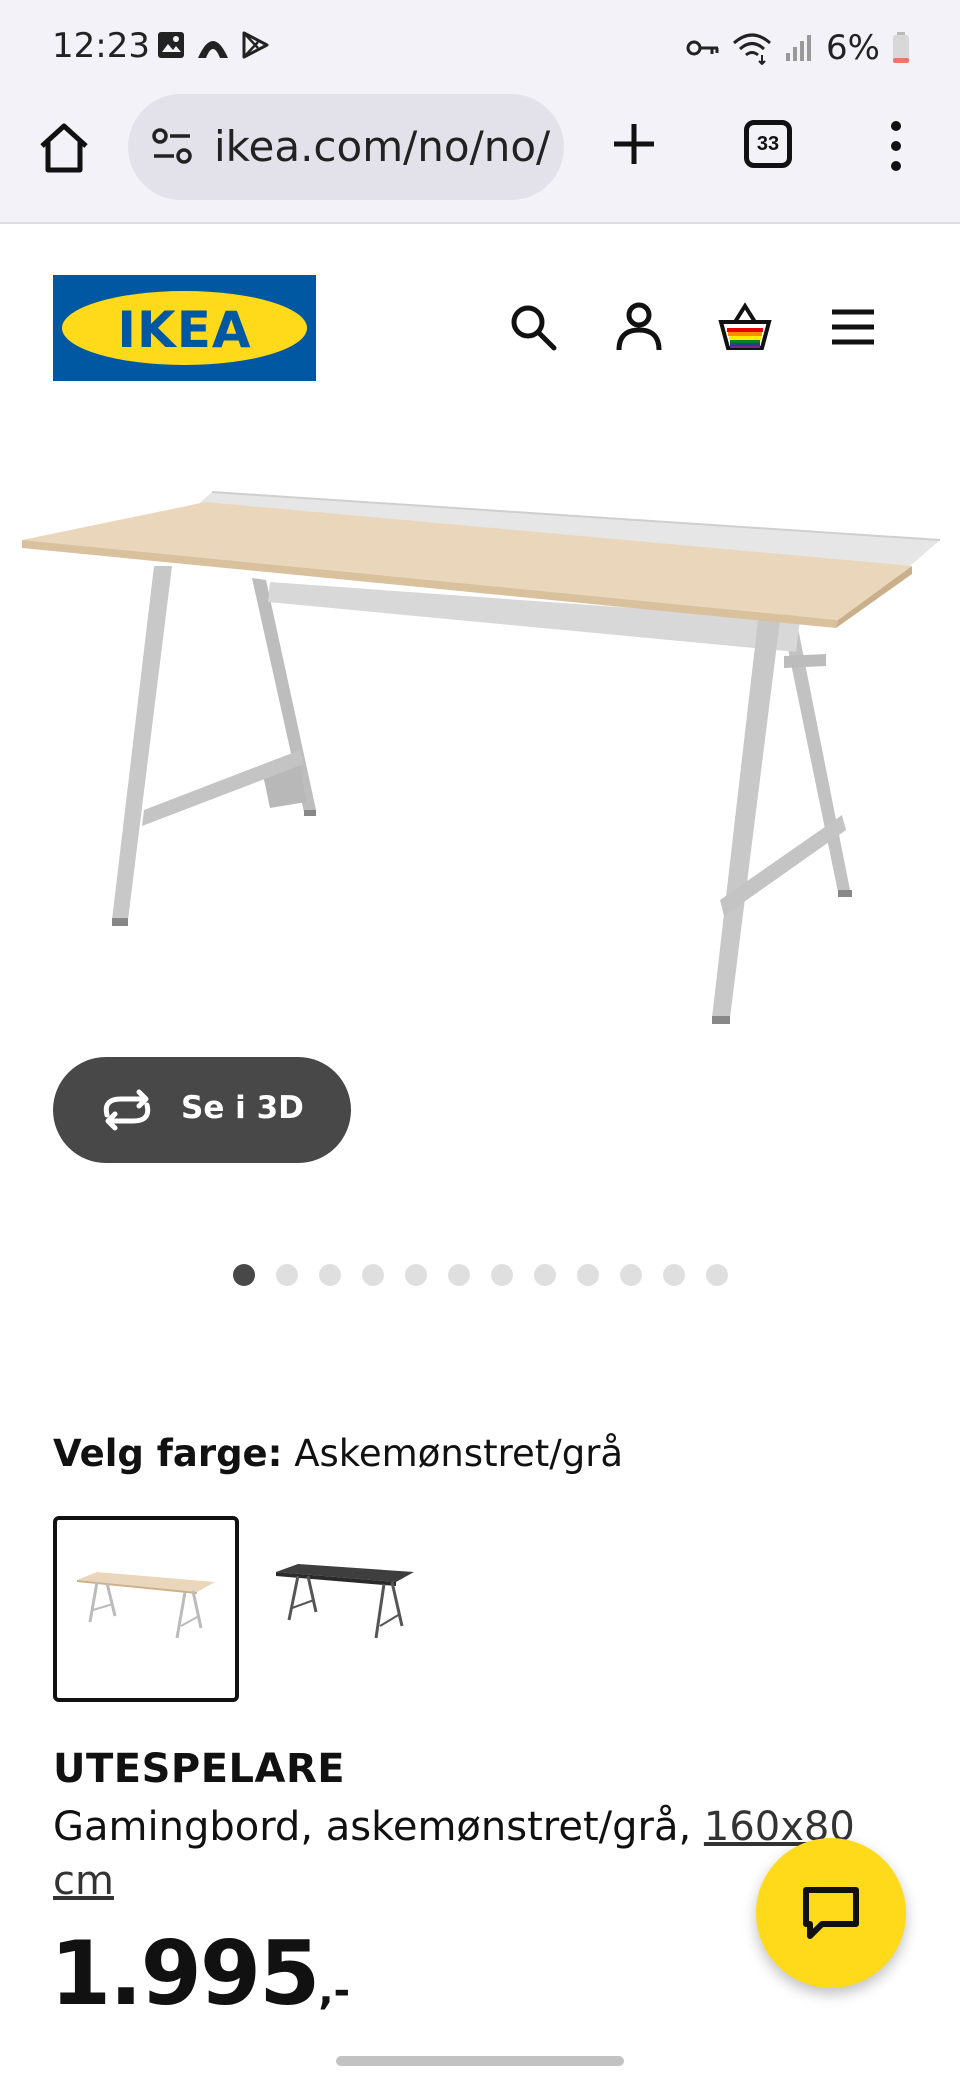 The width and height of the screenshot is (960, 2080). I want to click on notification-icons, so click(213, 45).